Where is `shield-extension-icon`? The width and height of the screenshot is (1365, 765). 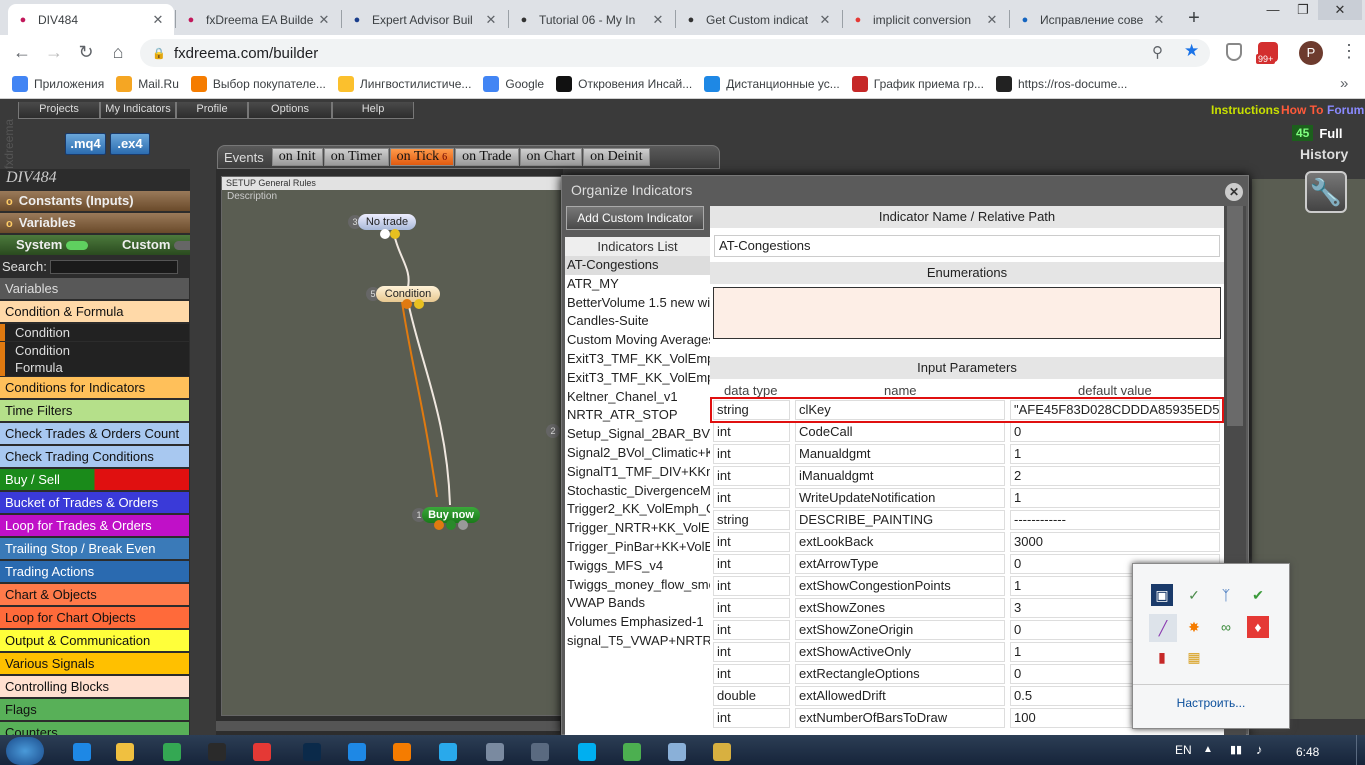 shield-extension-icon is located at coordinates (1234, 52).